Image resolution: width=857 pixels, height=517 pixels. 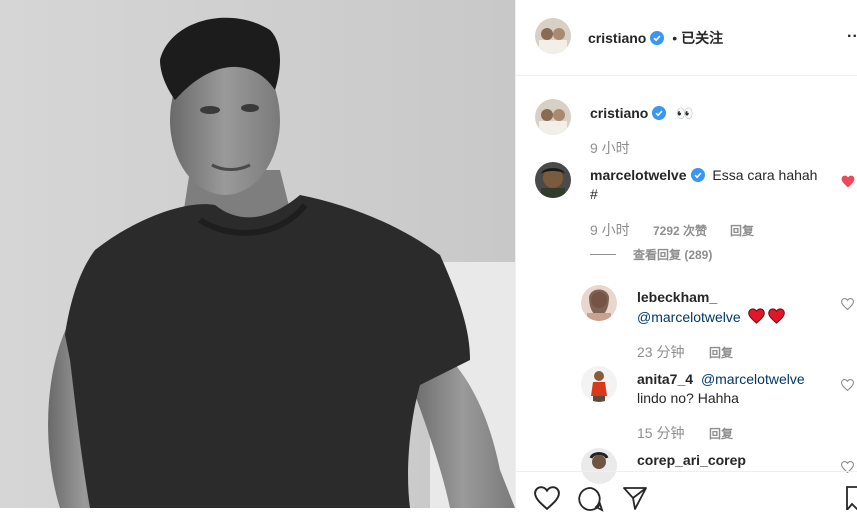 What do you see at coordinates (591, 501) in the screenshot?
I see `comment-icon` at bounding box center [591, 501].